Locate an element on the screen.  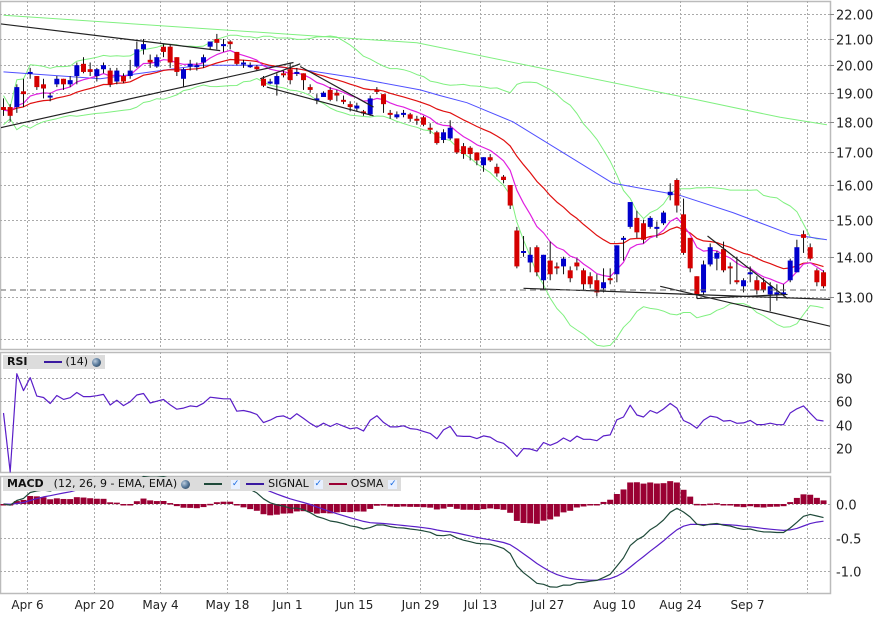
osma-visible-checkbox: ✓ is located at coordinates (393, 484).